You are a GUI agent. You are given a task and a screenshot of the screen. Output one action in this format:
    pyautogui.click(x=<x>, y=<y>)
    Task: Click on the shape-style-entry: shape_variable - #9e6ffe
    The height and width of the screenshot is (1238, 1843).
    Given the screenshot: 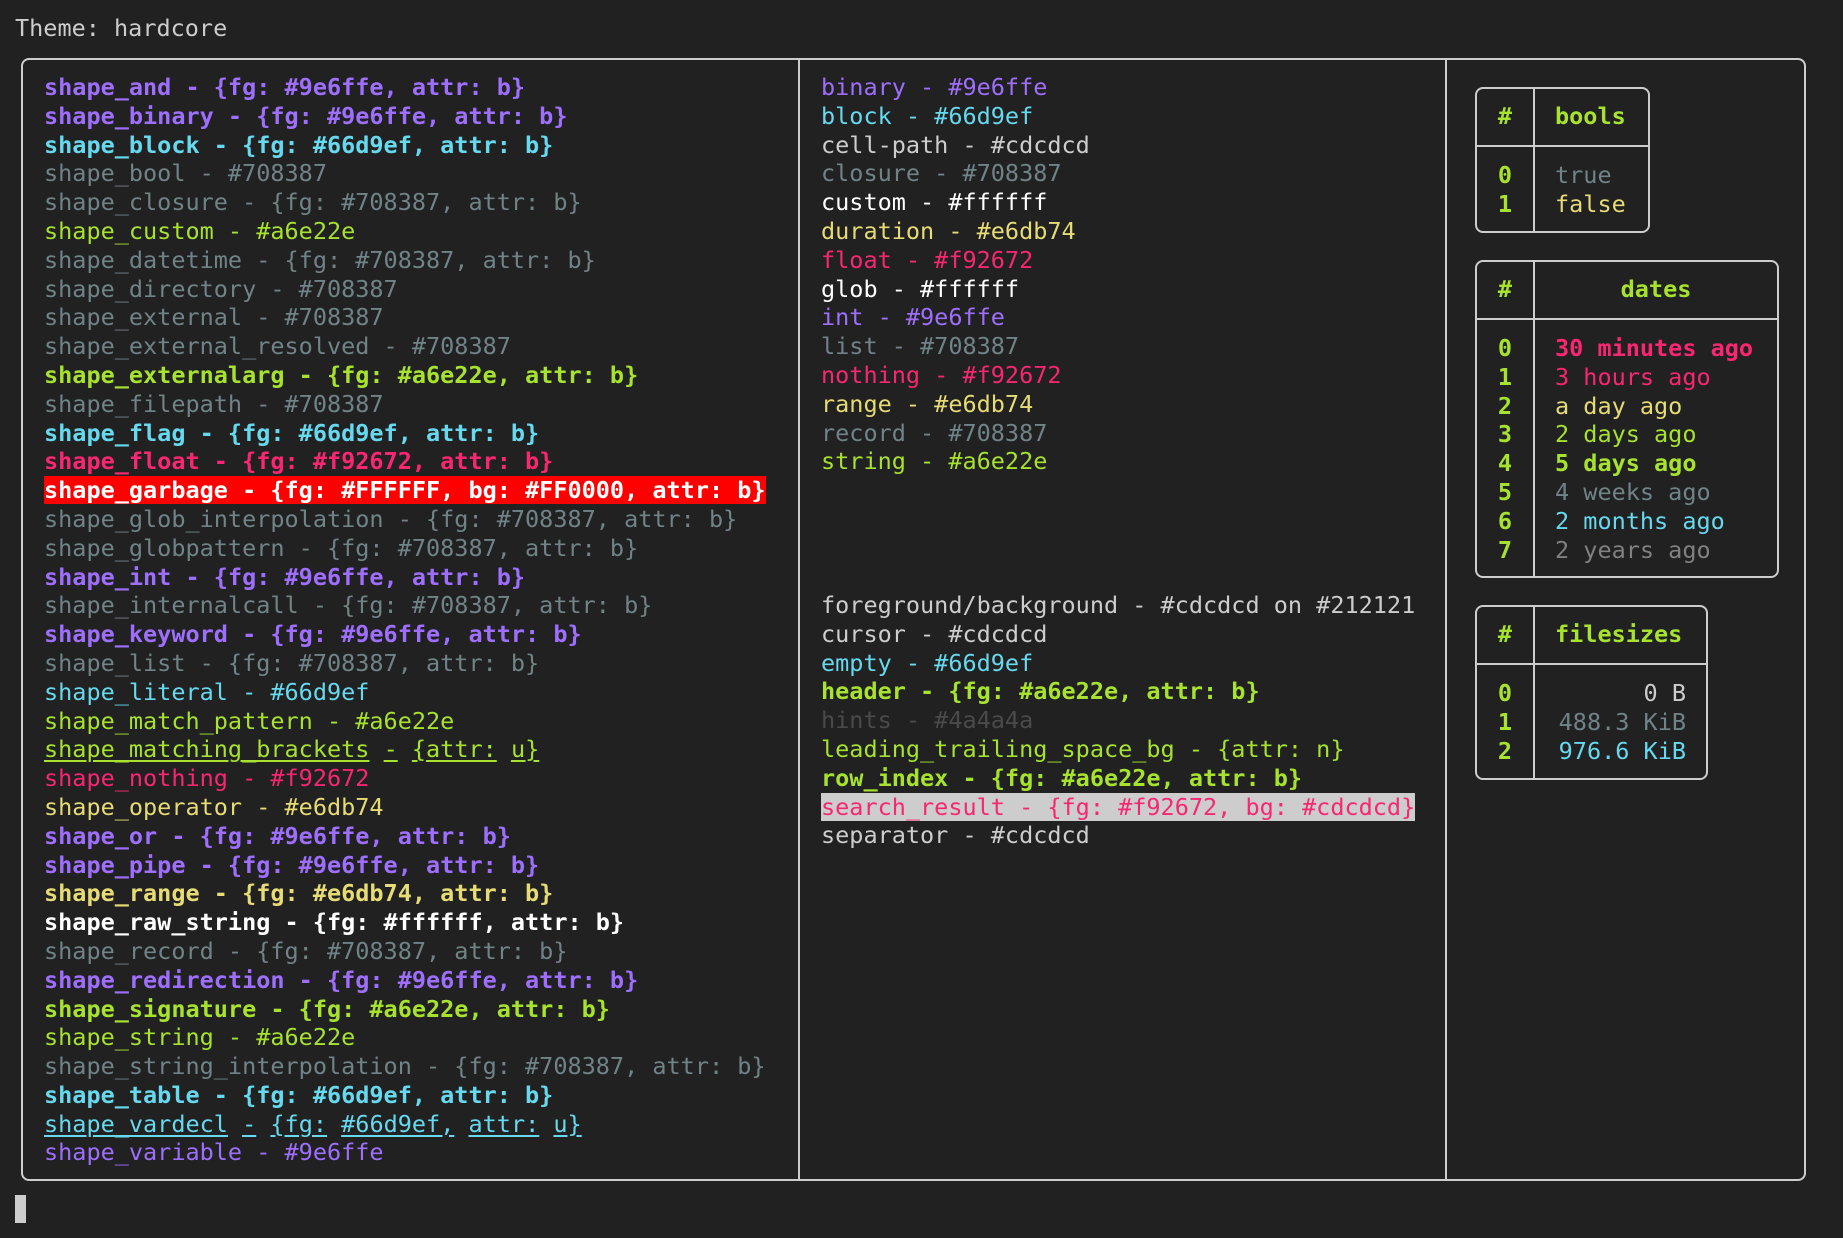 What is the action you would take?
    pyautogui.click(x=405, y=1152)
    